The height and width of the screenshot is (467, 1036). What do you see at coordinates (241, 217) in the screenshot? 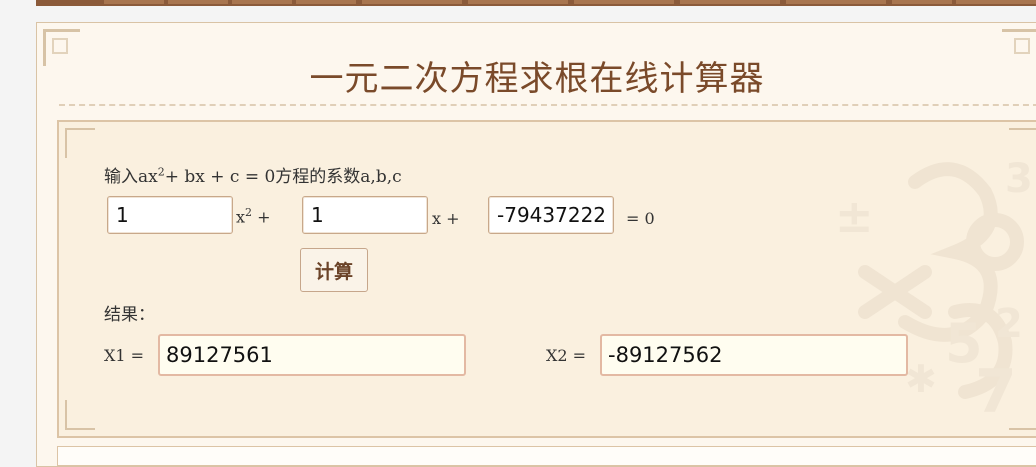
I see `var-x: x` at bounding box center [241, 217].